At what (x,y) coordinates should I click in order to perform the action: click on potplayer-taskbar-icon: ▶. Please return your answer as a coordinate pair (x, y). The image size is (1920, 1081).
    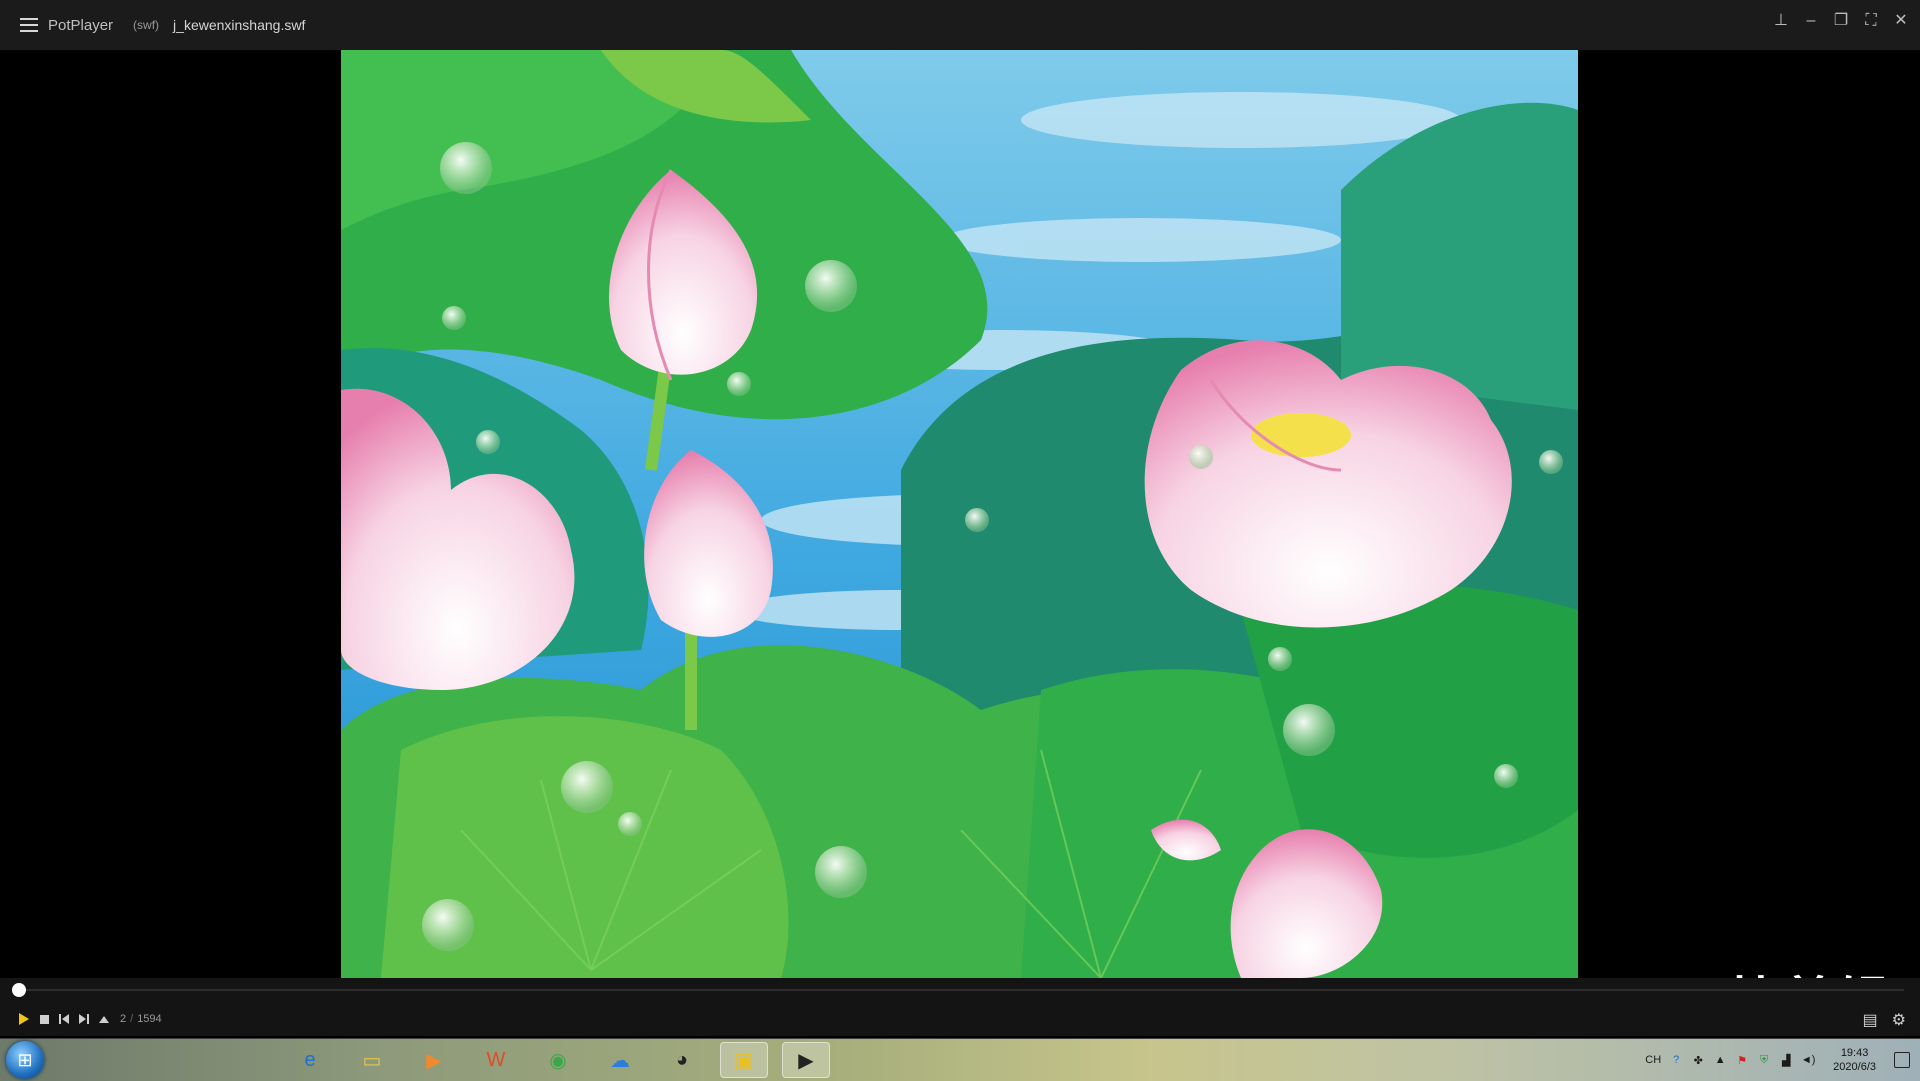
    Looking at the image, I should click on (806, 1060).